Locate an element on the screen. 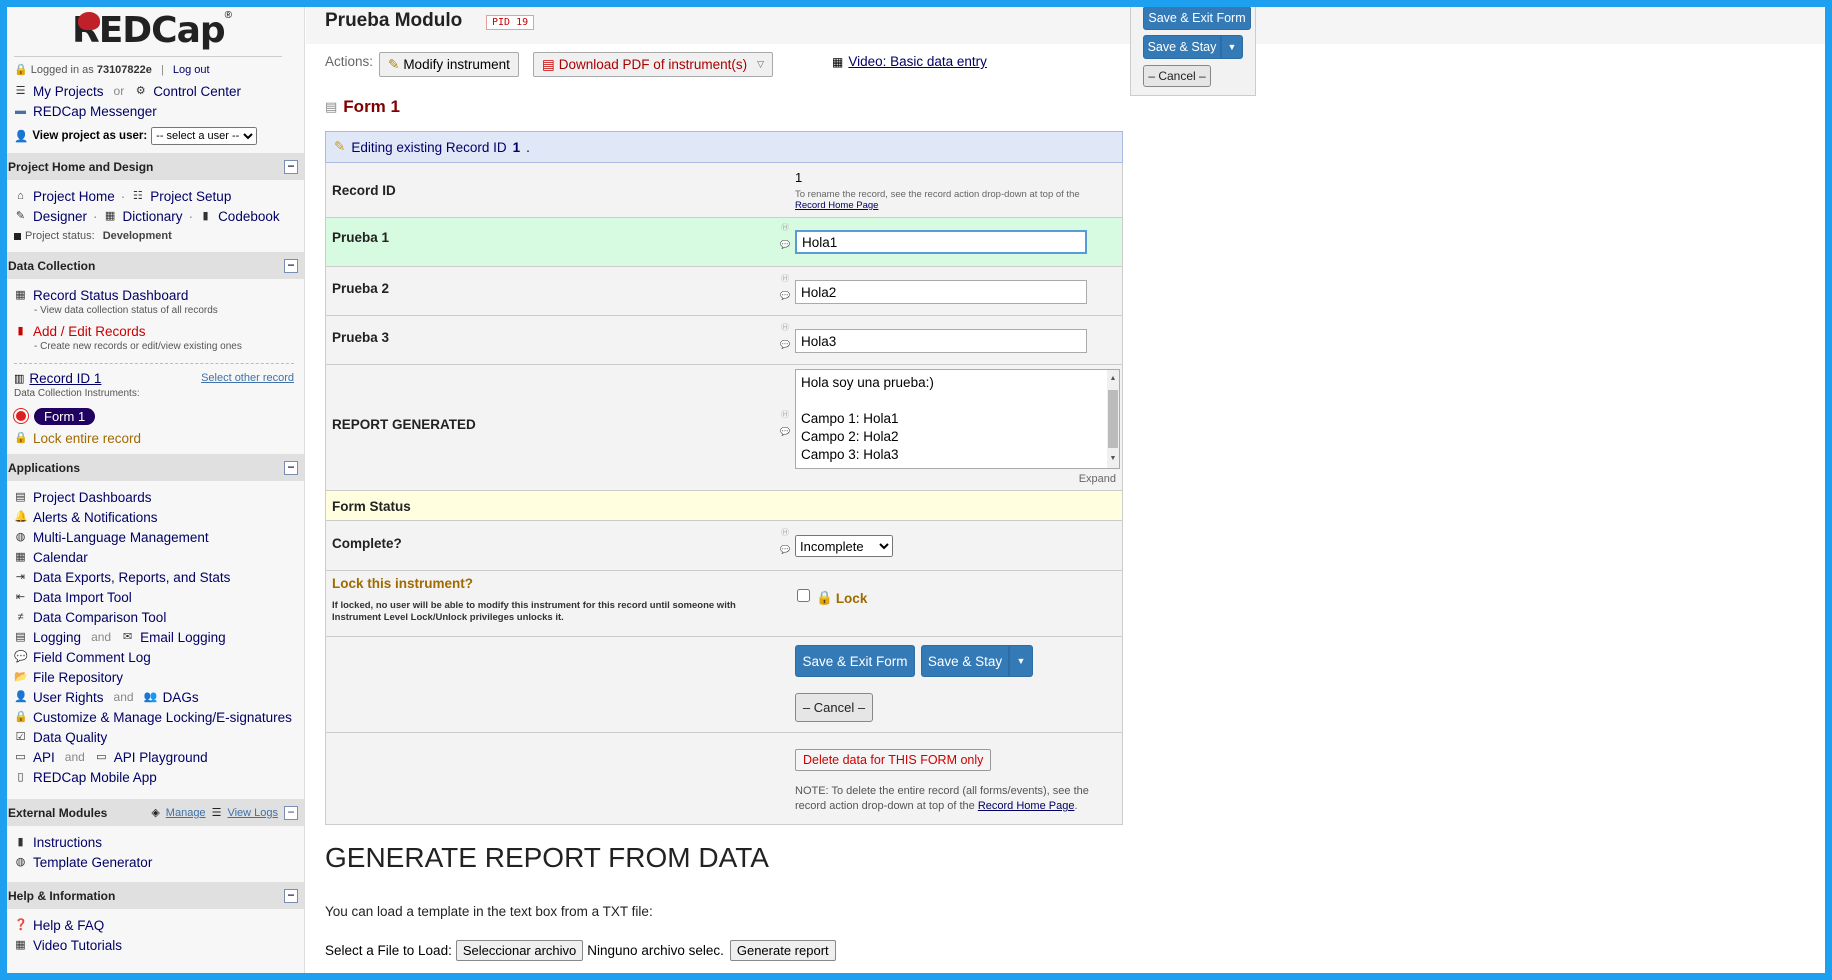  app-link-field-comment-log: 💬 Field Comment Log is located at coordinates (152, 657).